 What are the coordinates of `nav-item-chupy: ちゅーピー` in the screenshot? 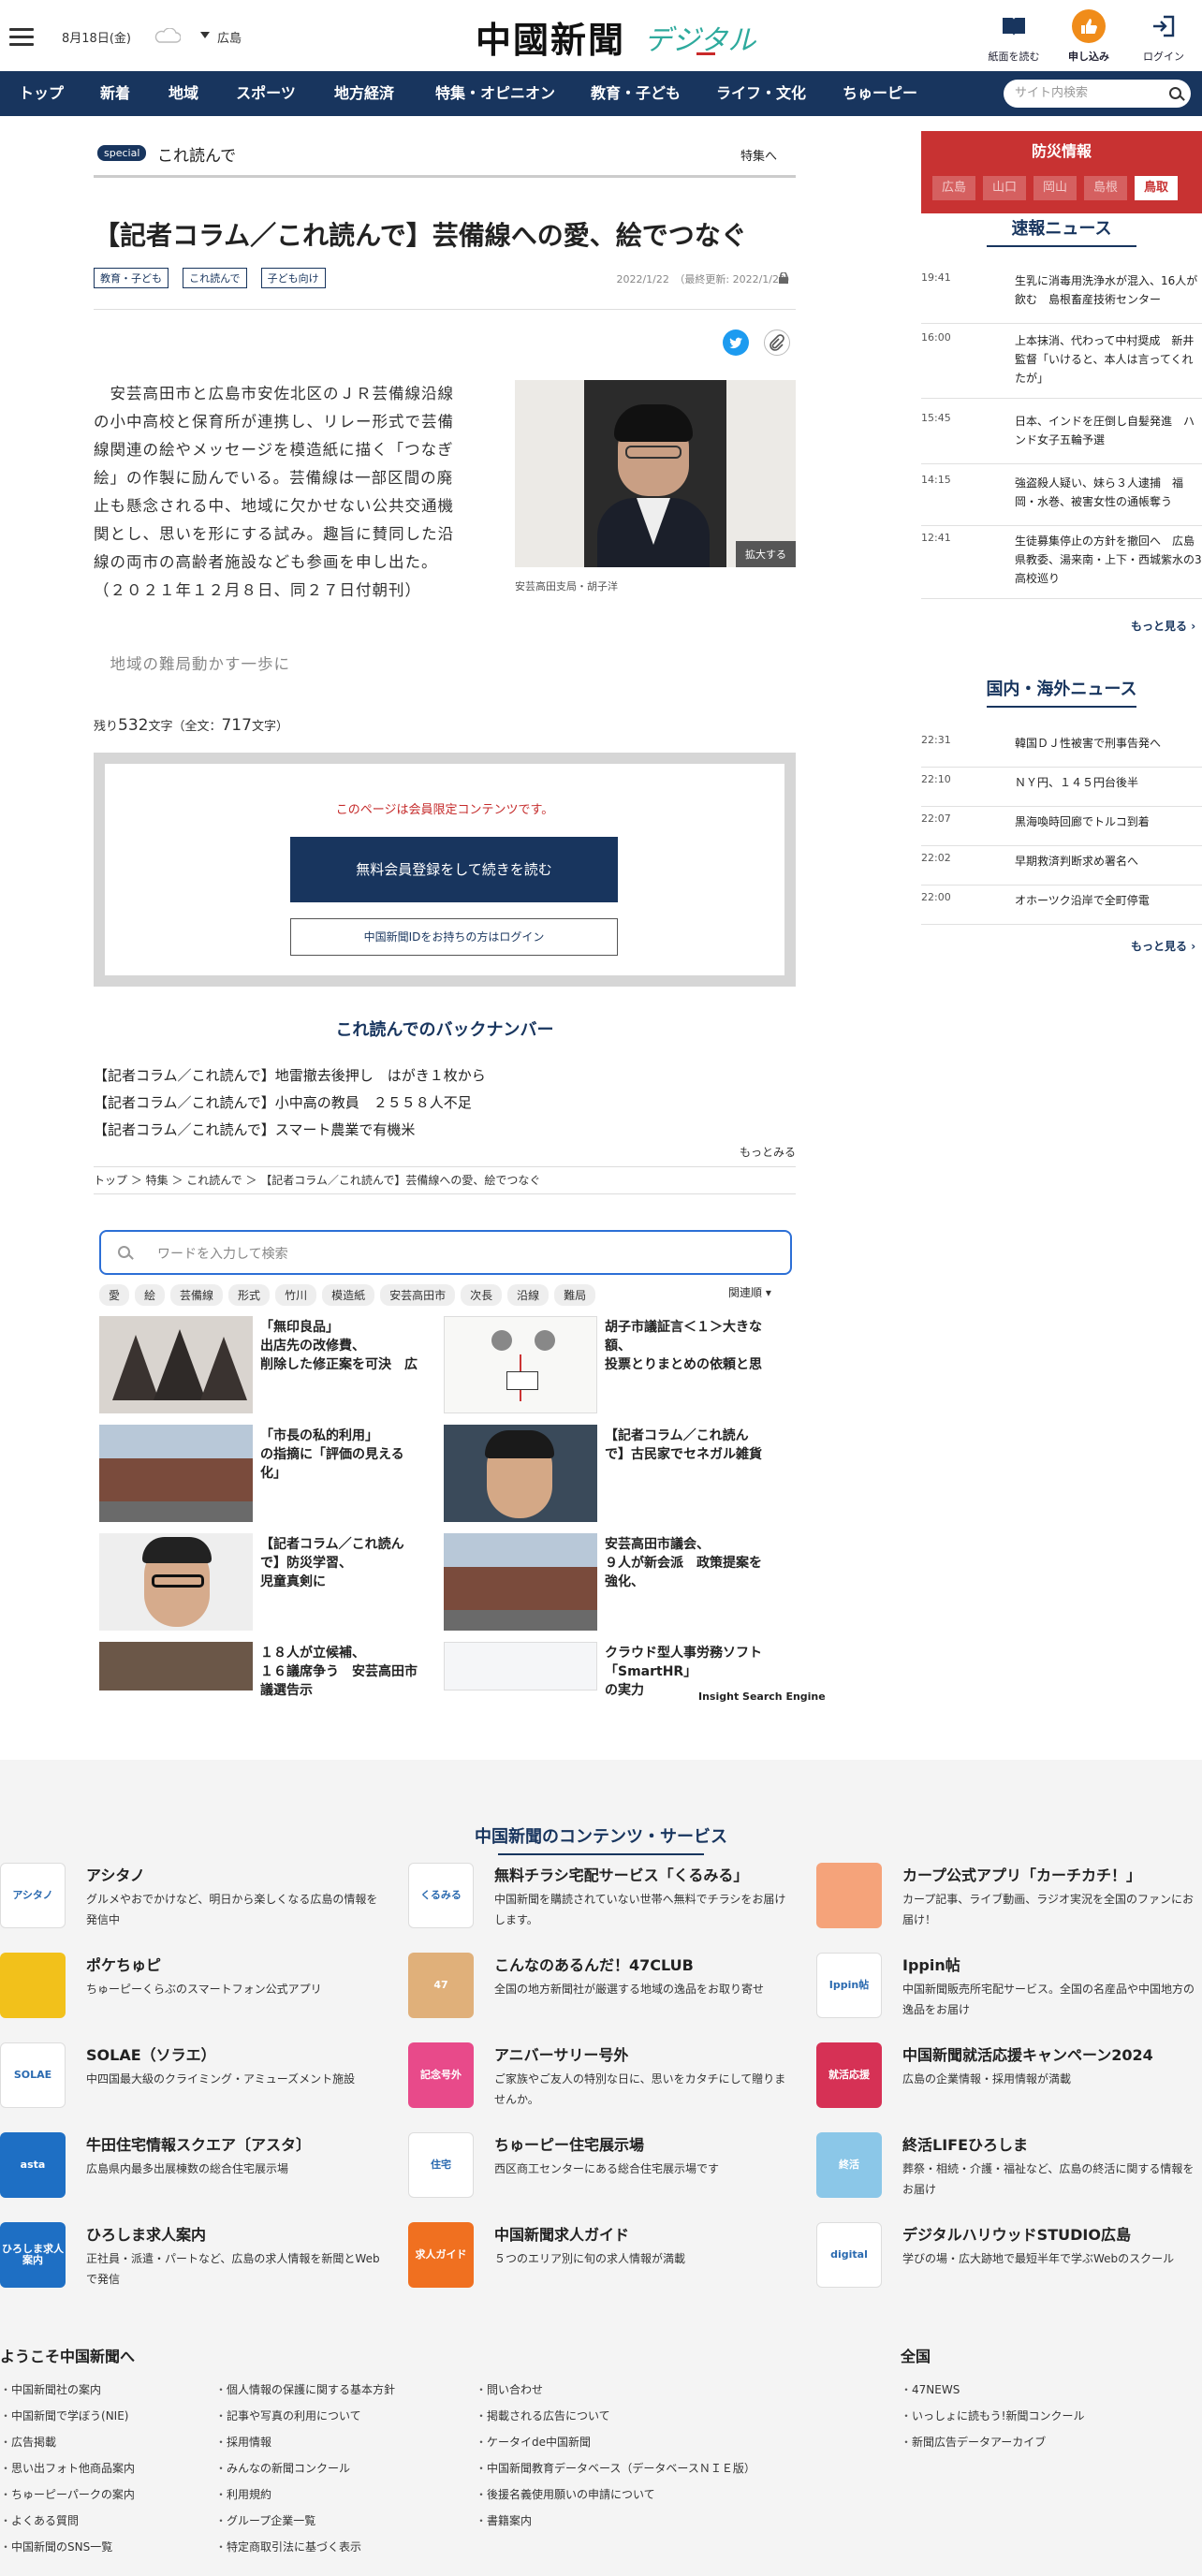 It's located at (880, 93).